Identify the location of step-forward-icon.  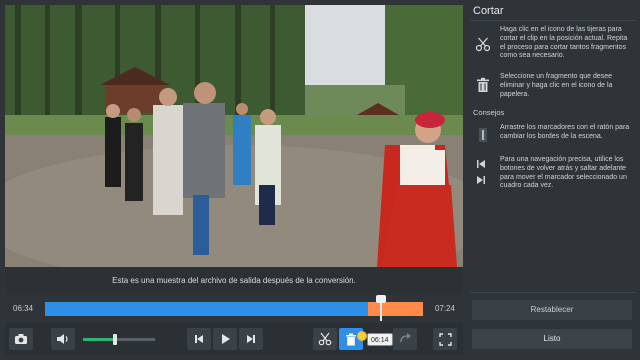
(481, 180).